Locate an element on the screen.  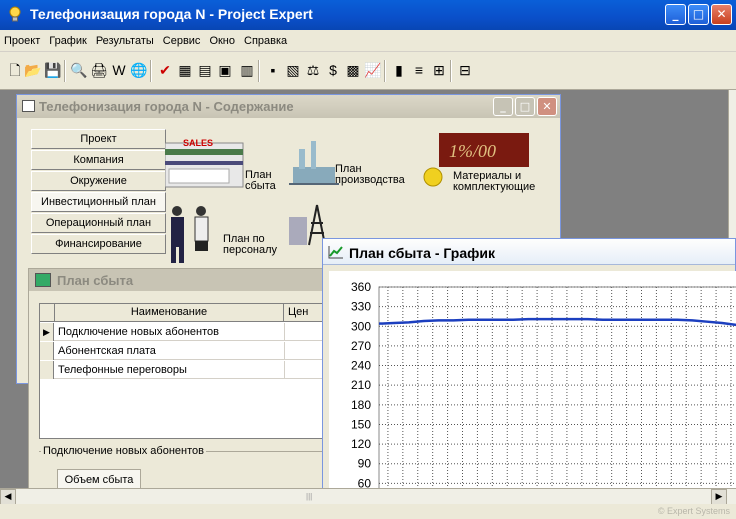
table-row: Телефонные переговоры is located at coordinates (190, 370).